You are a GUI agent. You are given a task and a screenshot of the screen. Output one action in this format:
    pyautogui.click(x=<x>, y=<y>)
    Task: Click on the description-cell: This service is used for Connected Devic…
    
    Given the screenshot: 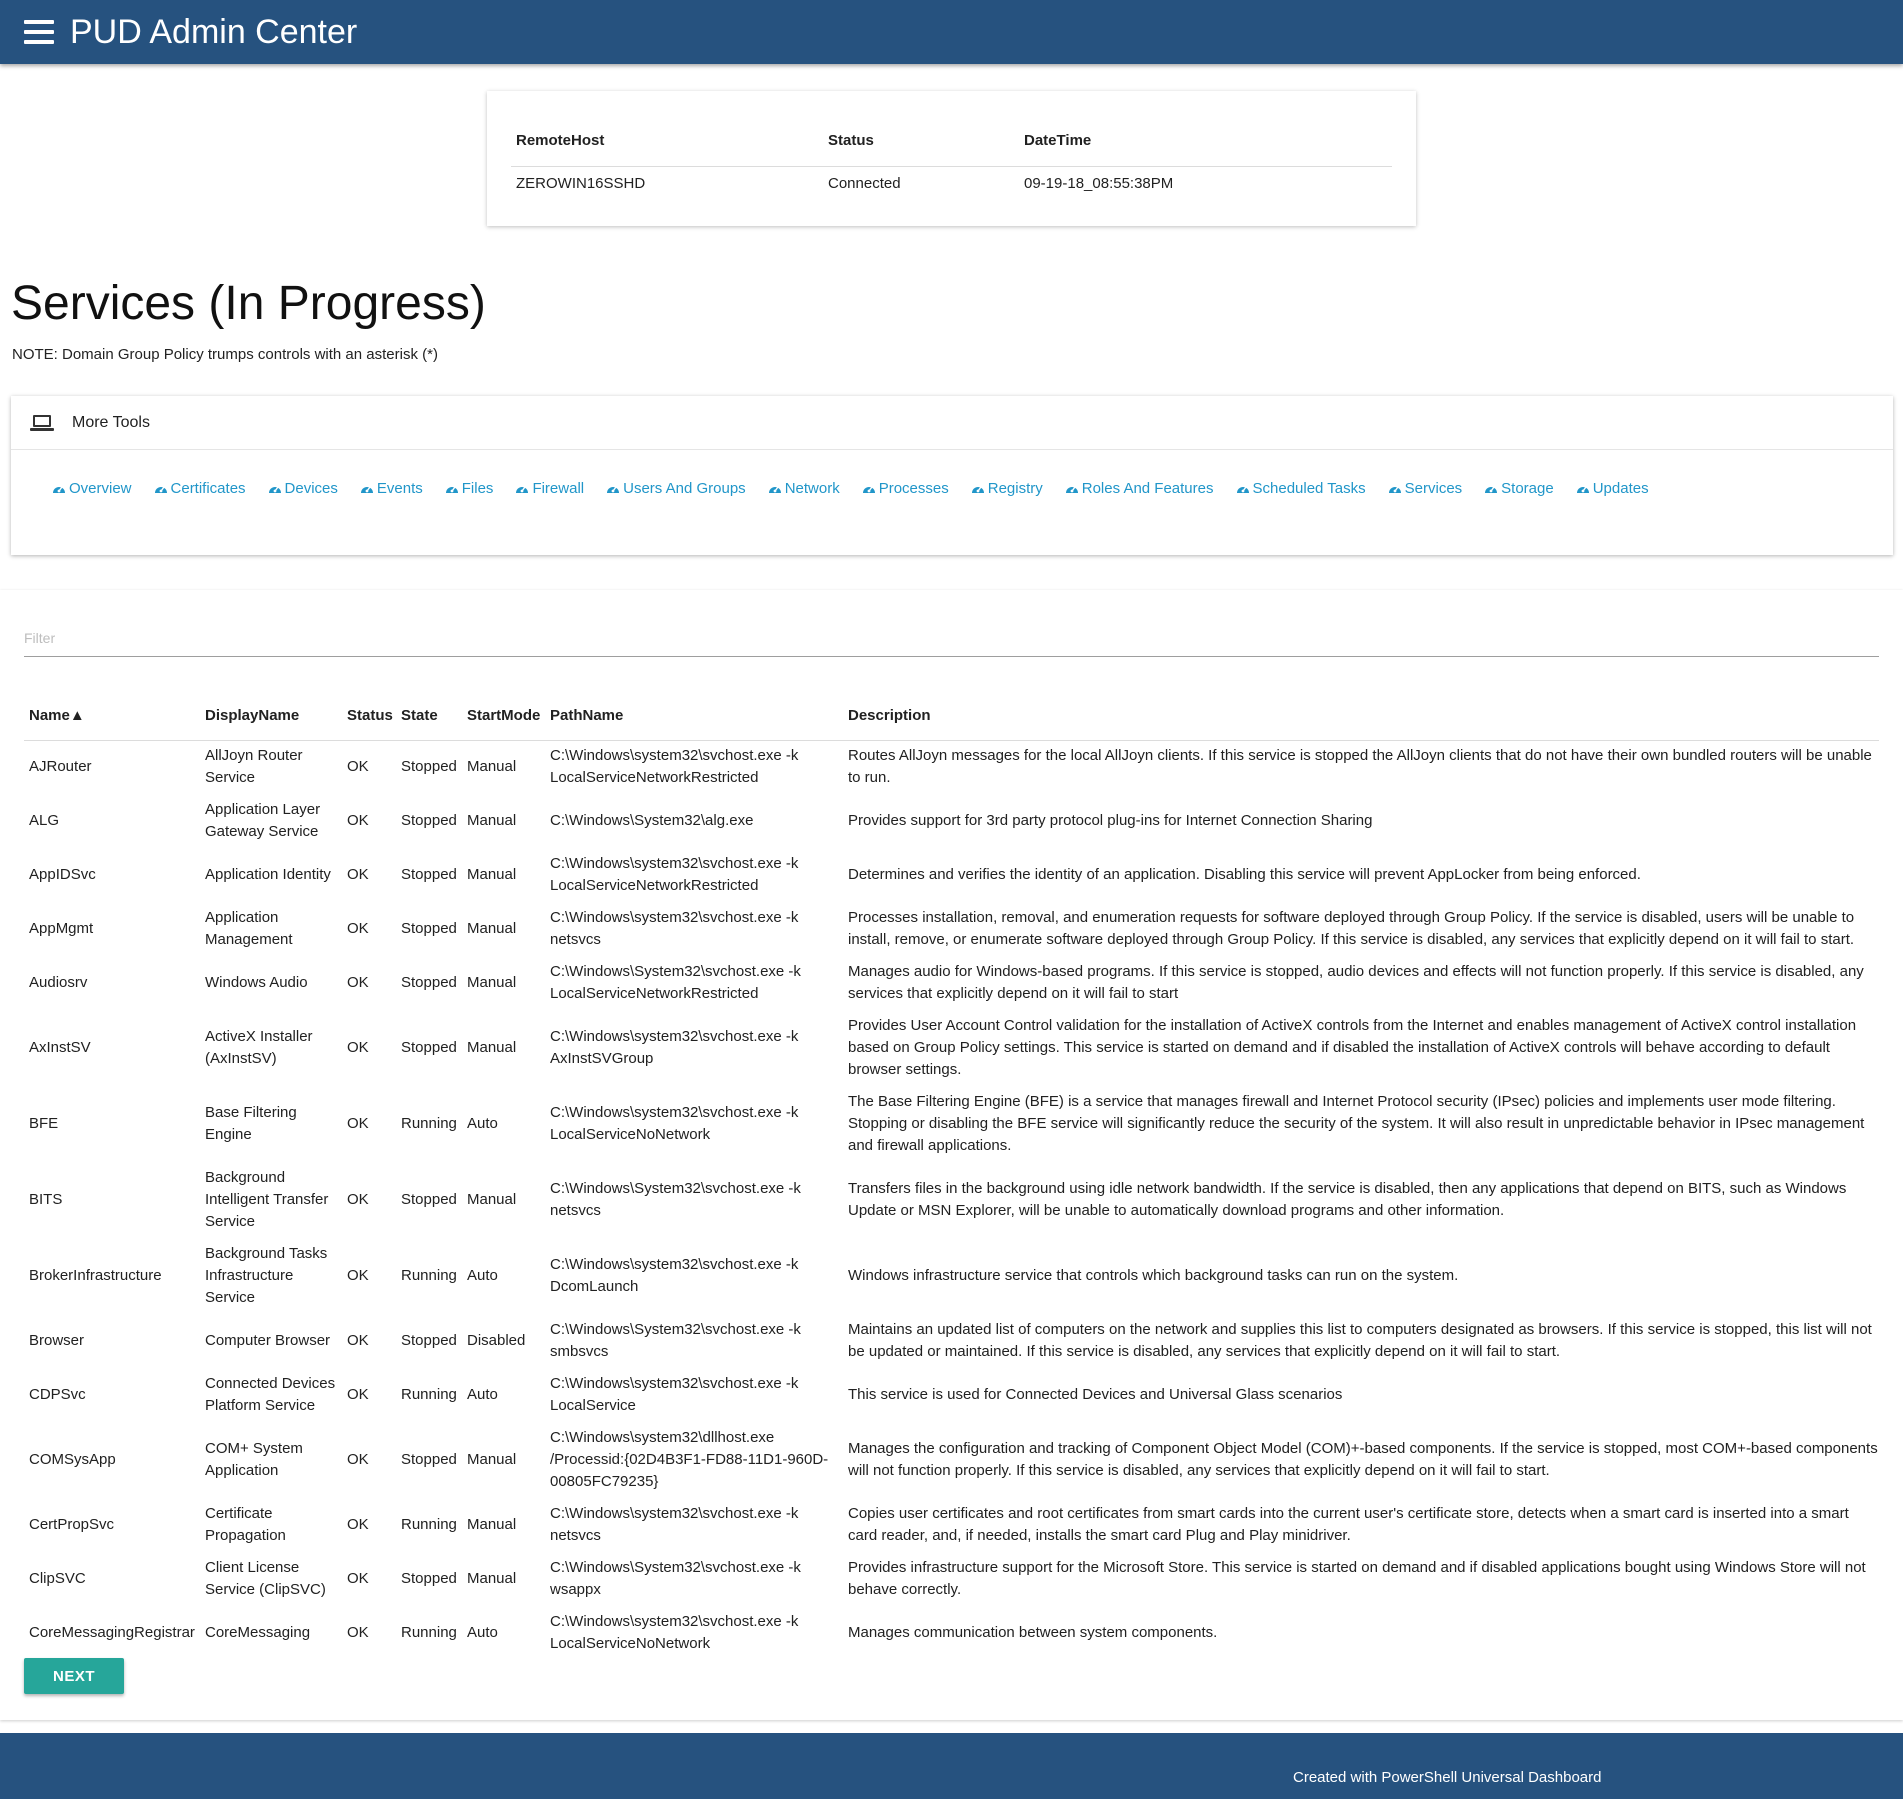 What is the action you would take?
    pyautogui.click(x=1095, y=1394)
    